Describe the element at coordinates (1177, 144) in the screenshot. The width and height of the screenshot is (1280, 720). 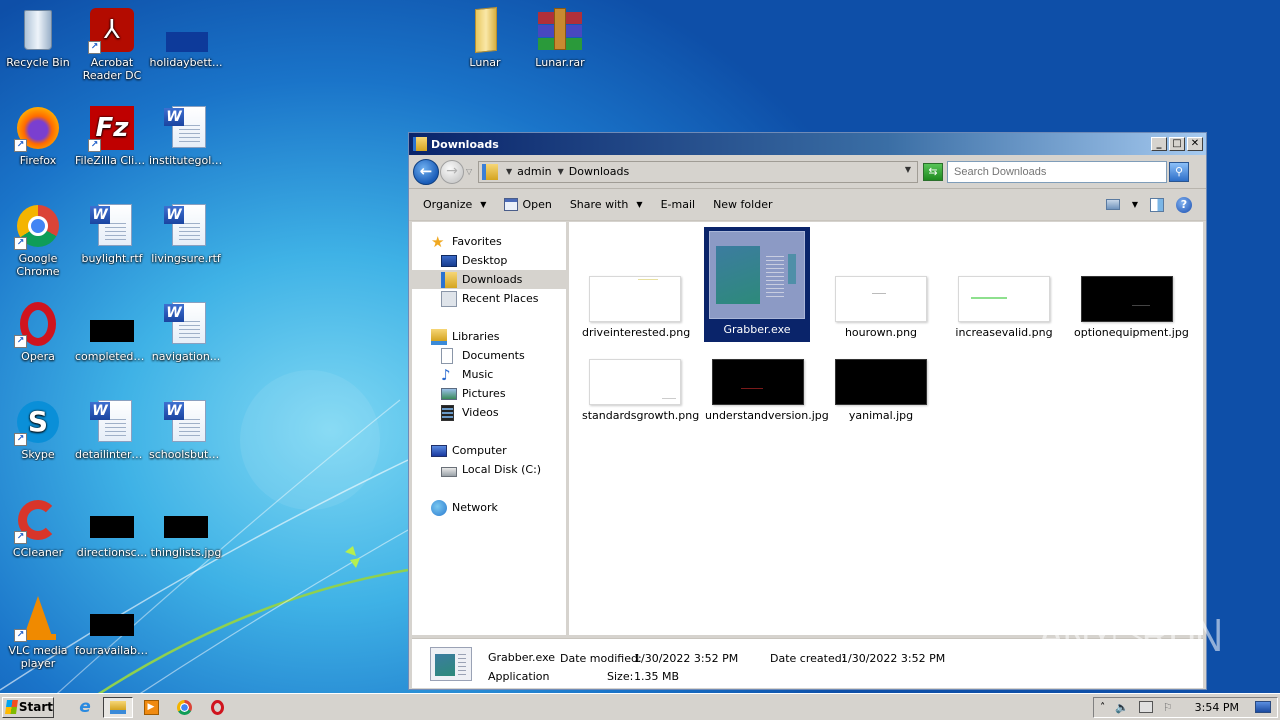
I see `maximize-button: □` at that location.